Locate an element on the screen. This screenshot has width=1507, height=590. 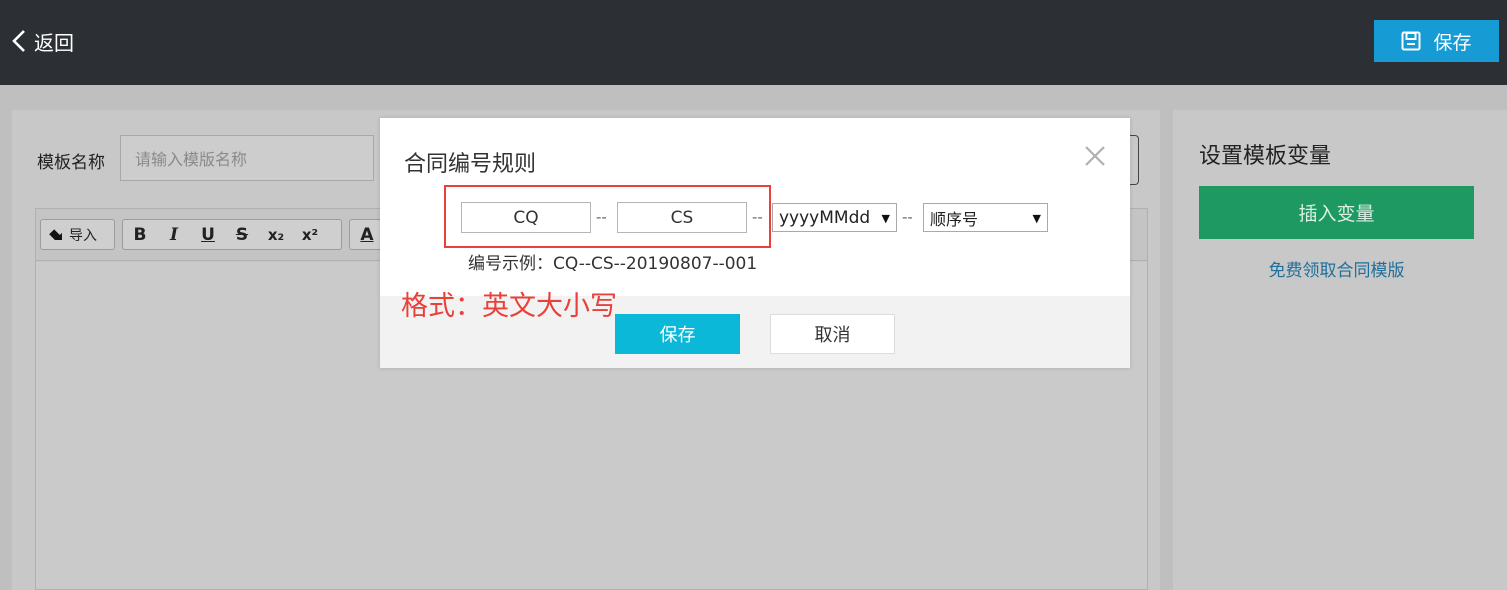
top-save-button: 保存 is located at coordinates (1436, 41).